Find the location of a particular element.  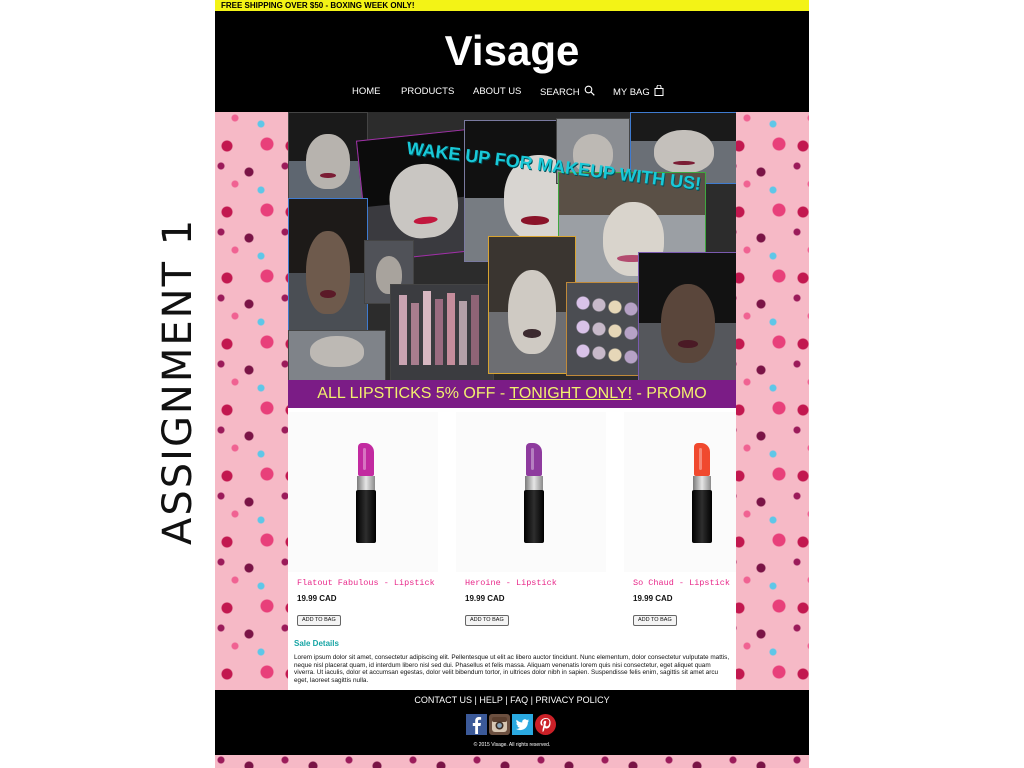

nav-home: HOME is located at coordinates (366, 92).